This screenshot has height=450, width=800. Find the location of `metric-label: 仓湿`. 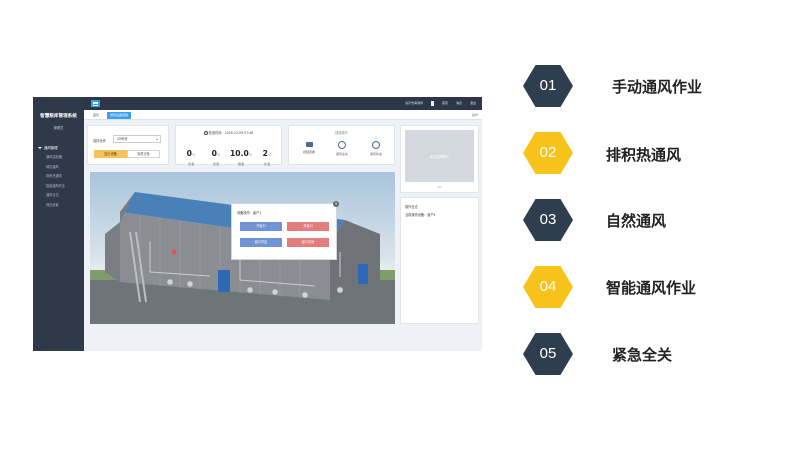

metric-label: 仓湿 is located at coordinates (215, 164).